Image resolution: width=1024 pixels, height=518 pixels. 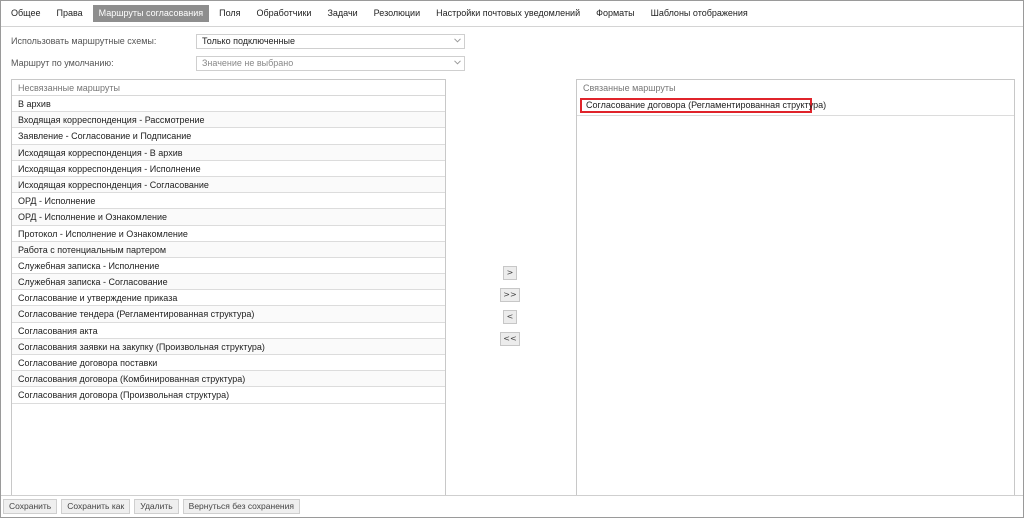 I want to click on default-route-label: Маршрут по умолчанию:, so click(x=62, y=63).